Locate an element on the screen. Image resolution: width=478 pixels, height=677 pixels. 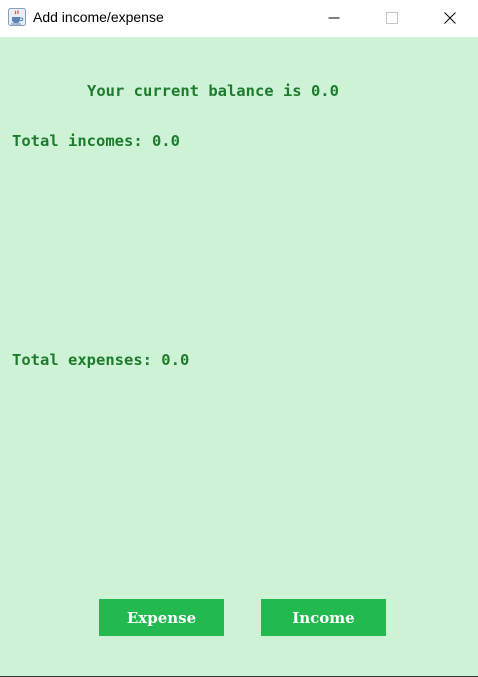
maximize-icon is located at coordinates (392, 18).